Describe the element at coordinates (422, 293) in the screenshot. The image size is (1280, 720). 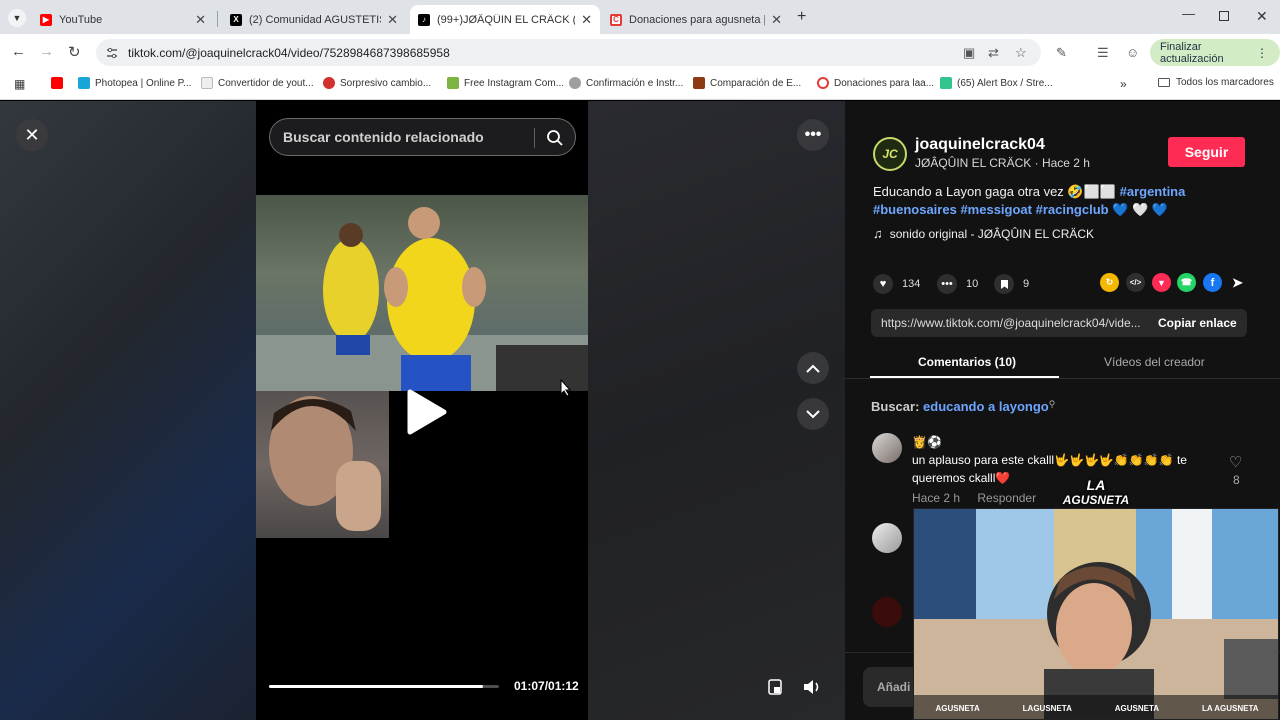
I see `video-frame-image` at that location.